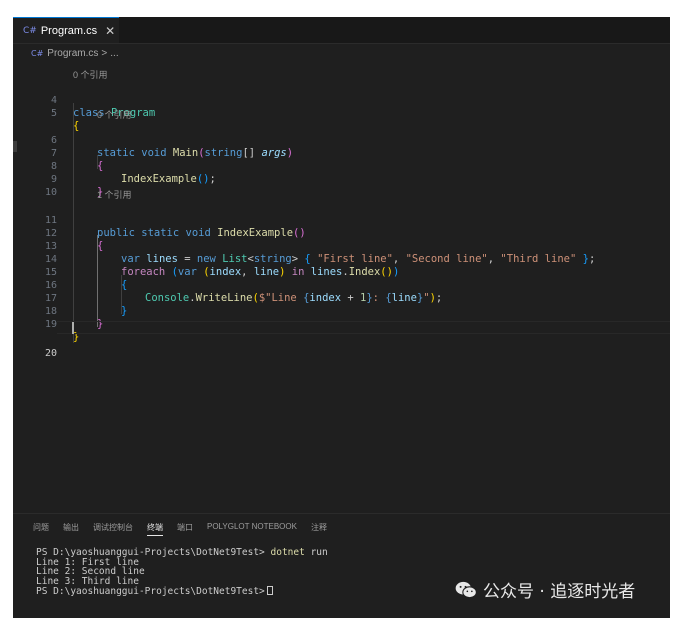 This screenshot has width=688, height=626. I want to click on tab-output: 输出, so click(71, 529).